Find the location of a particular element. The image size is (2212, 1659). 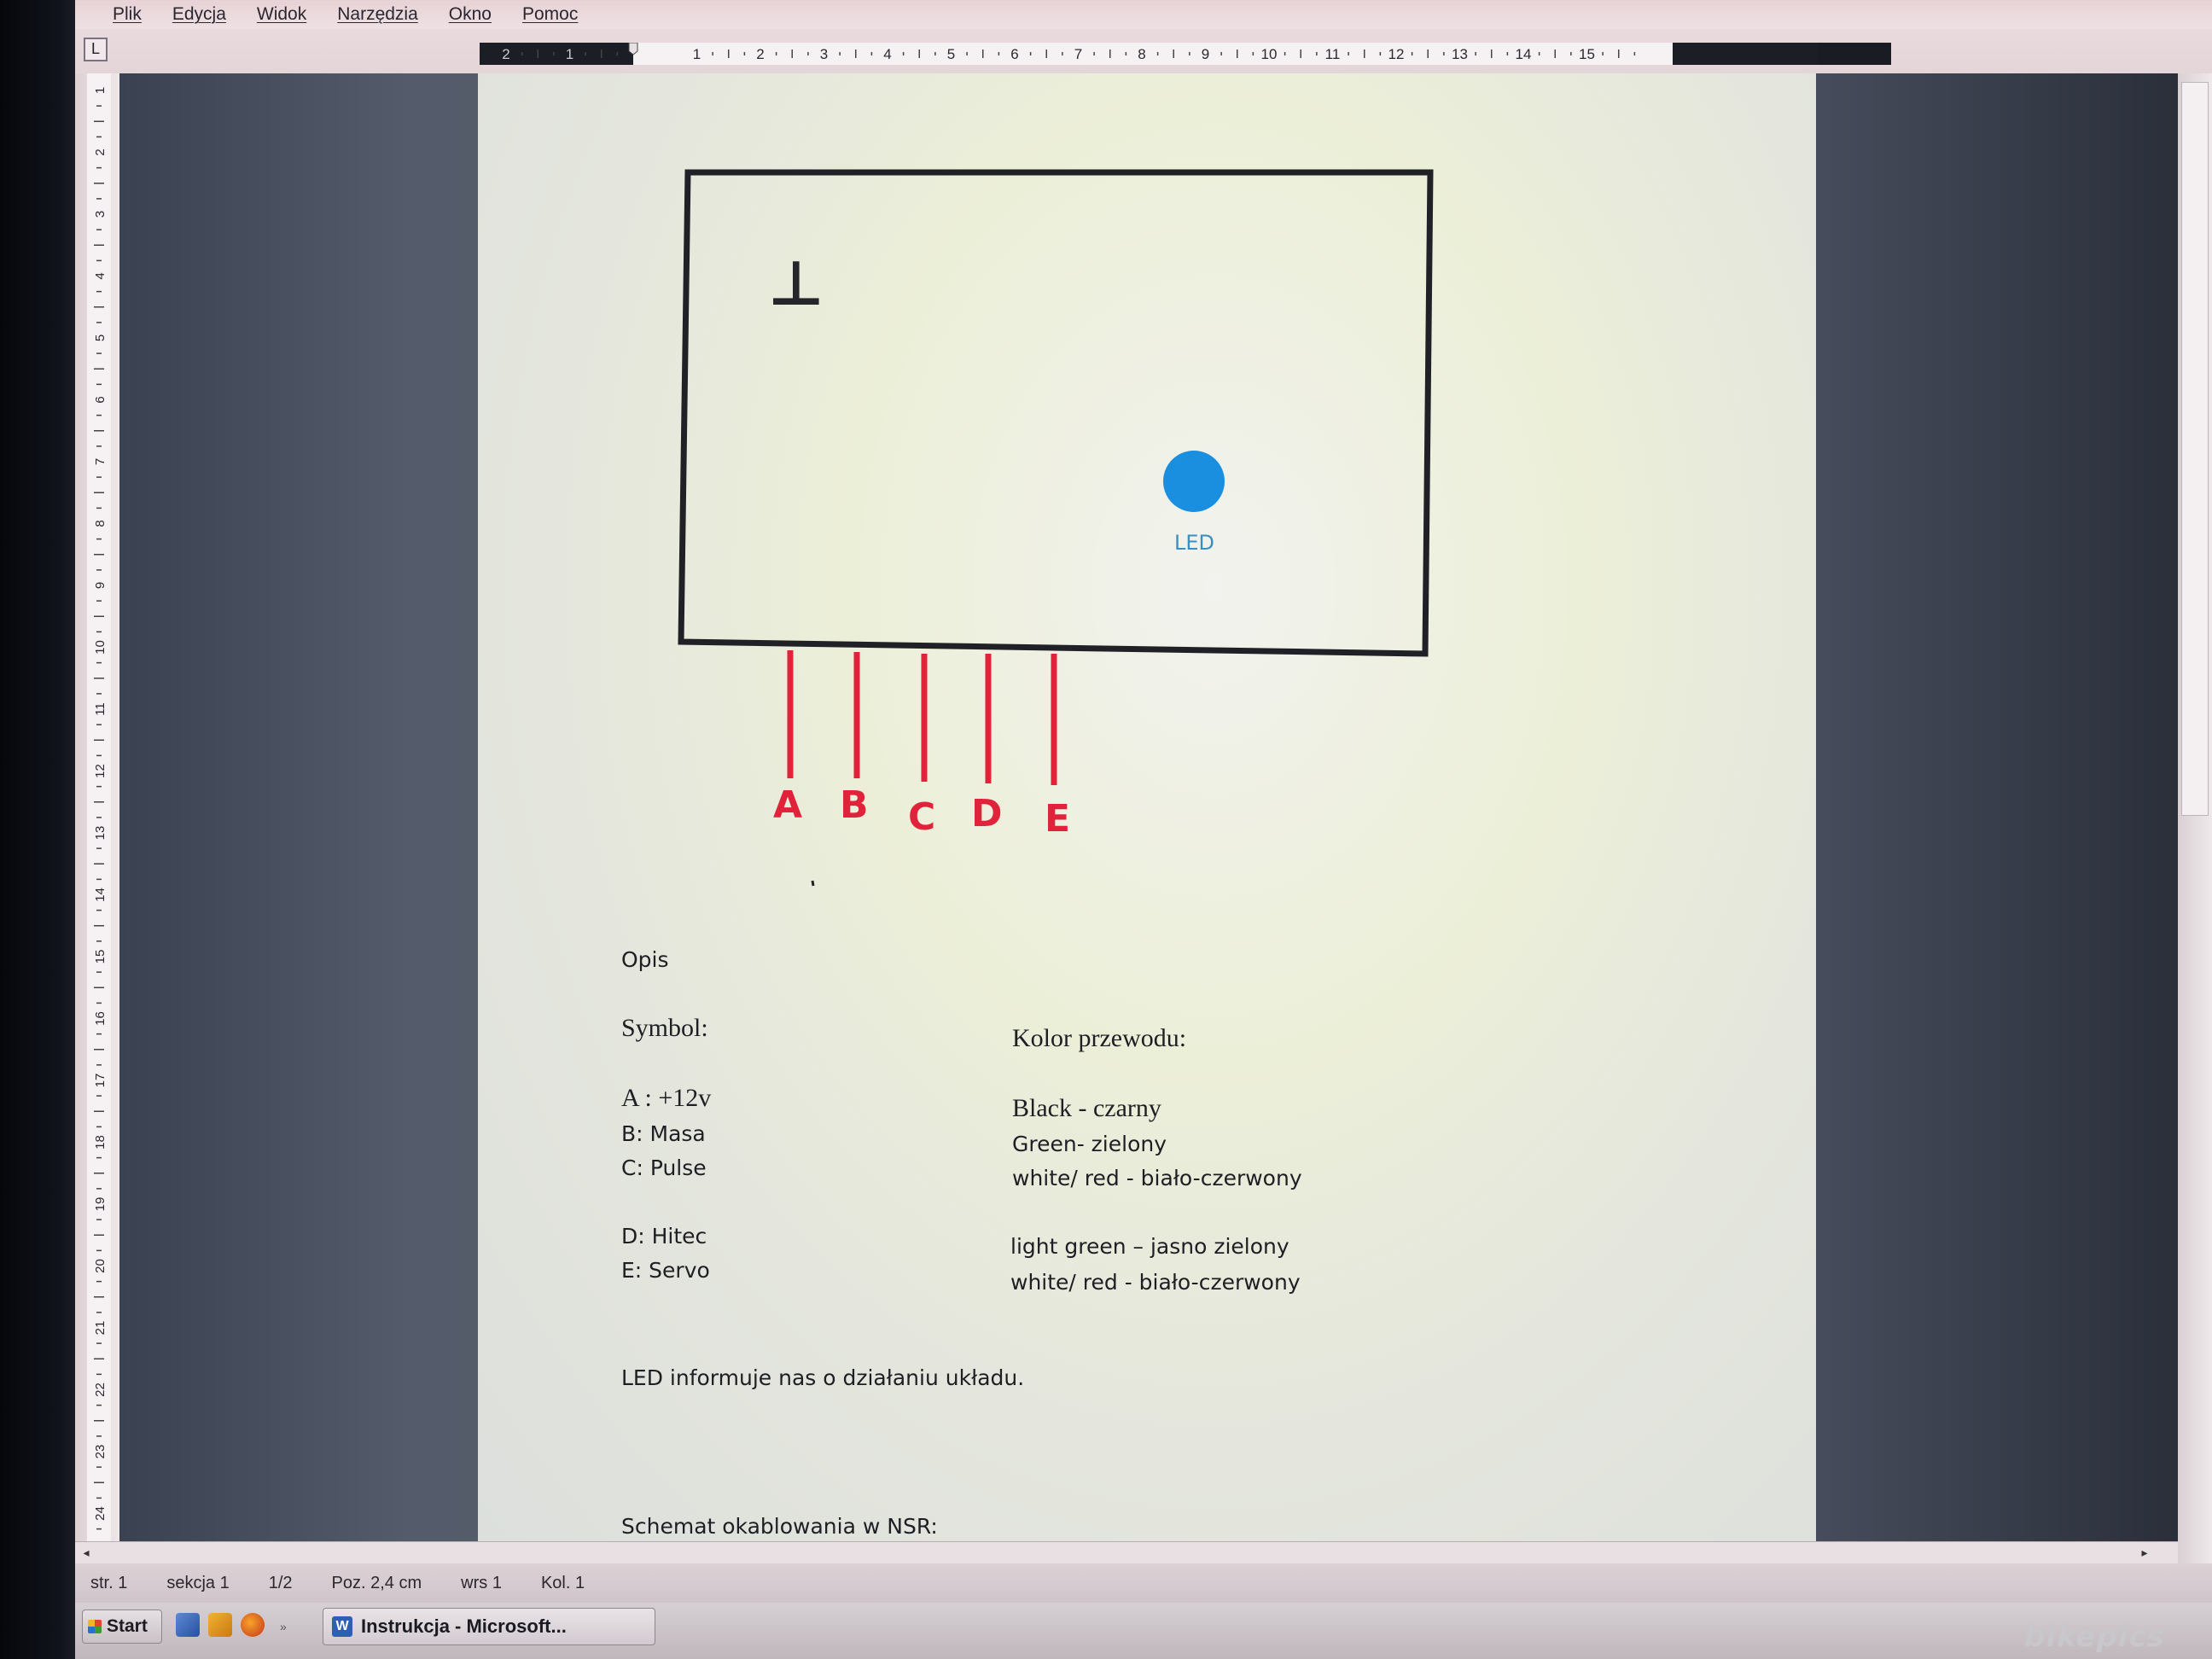

start-button: Start is located at coordinates (122, 1627).